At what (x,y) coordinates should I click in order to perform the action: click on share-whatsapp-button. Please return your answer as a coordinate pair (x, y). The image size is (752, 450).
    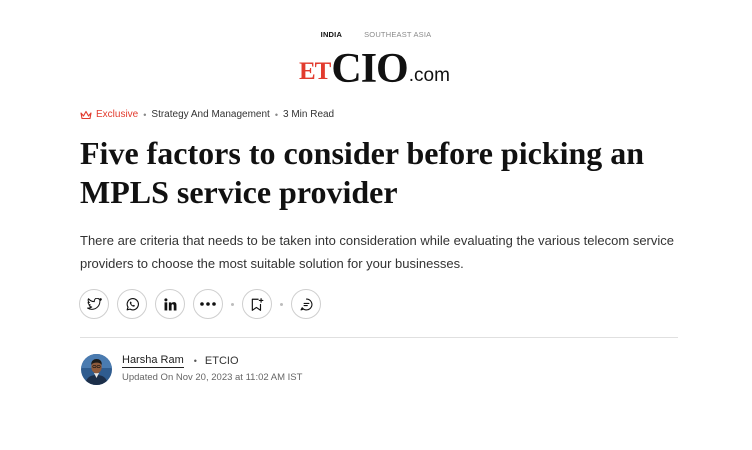
    Looking at the image, I should click on (132, 304).